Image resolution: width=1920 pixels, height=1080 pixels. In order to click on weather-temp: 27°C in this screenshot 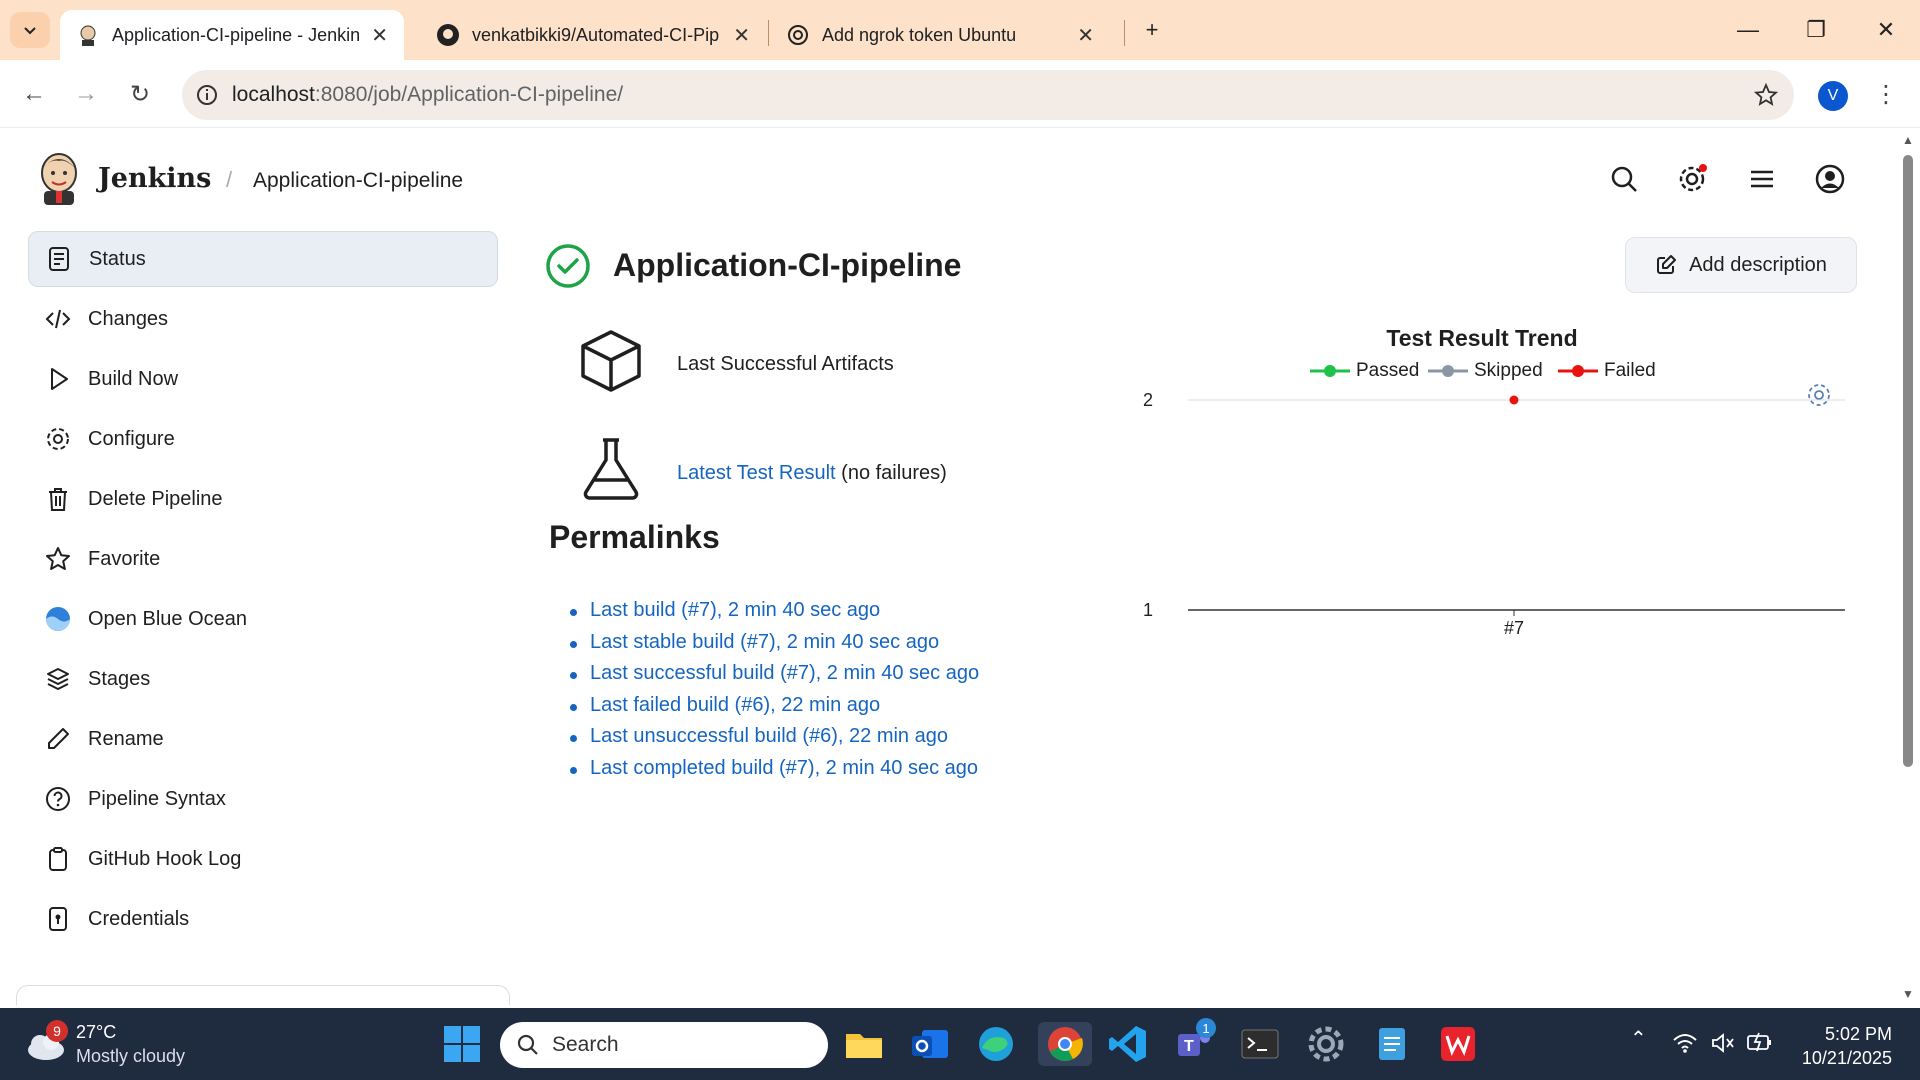, I will do `click(96, 1032)`.